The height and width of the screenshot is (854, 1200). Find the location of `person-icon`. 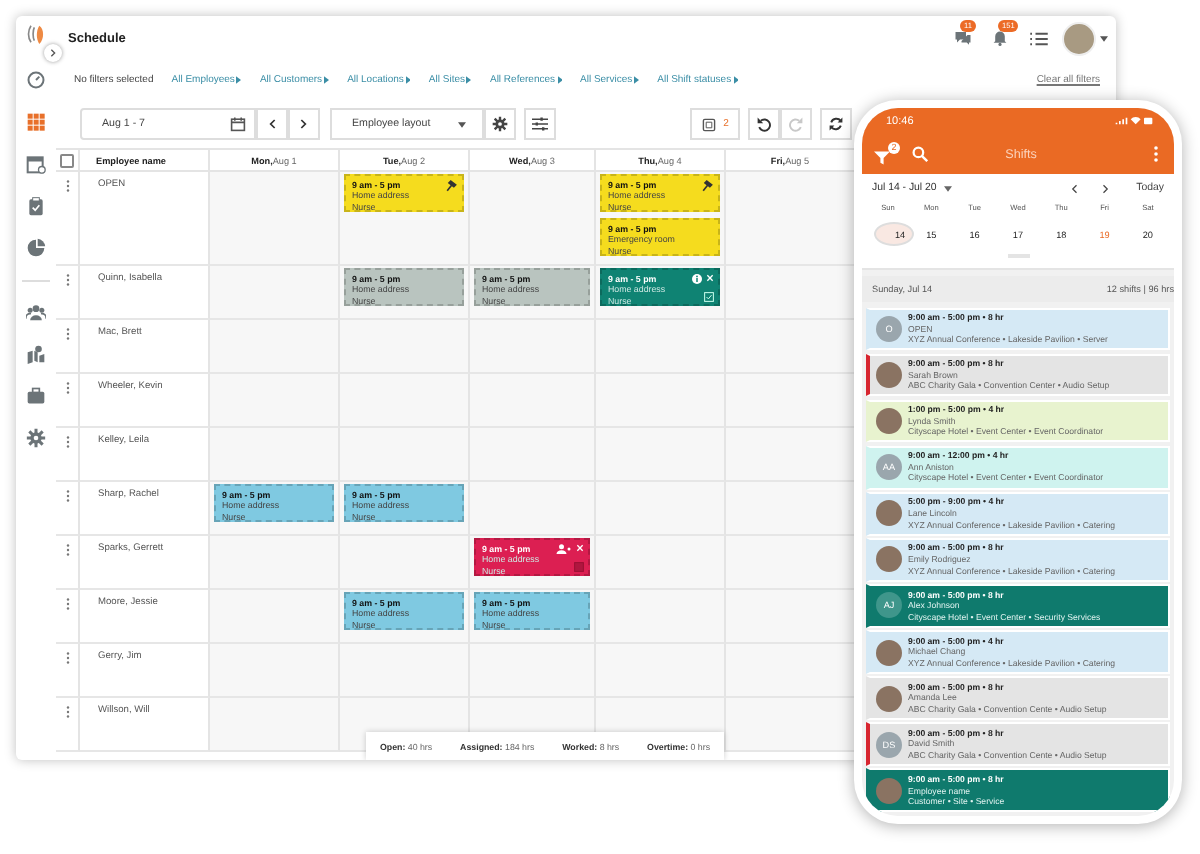

person-icon is located at coordinates (564, 549).